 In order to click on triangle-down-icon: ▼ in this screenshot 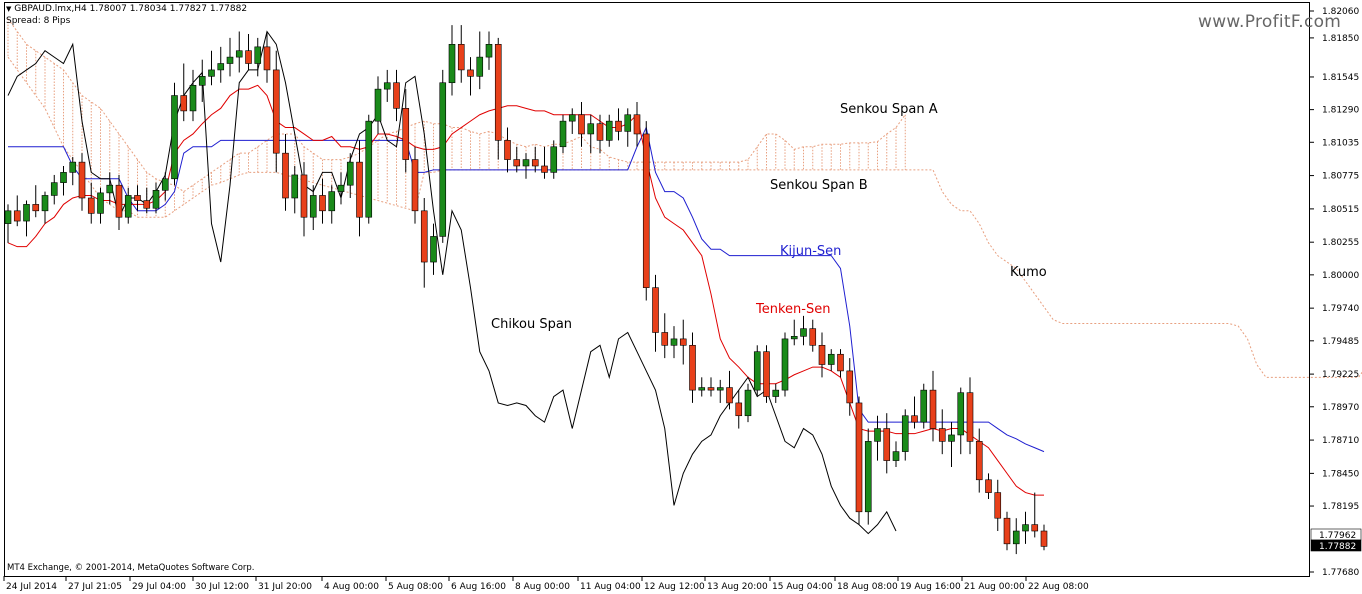, I will do `click(8, 9)`.